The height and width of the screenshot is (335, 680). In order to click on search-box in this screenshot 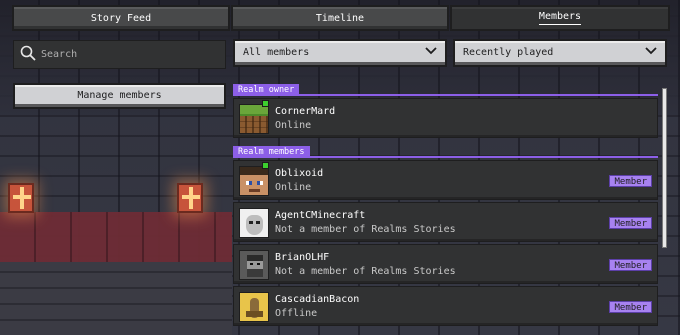, I will do `click(119, 54)`.